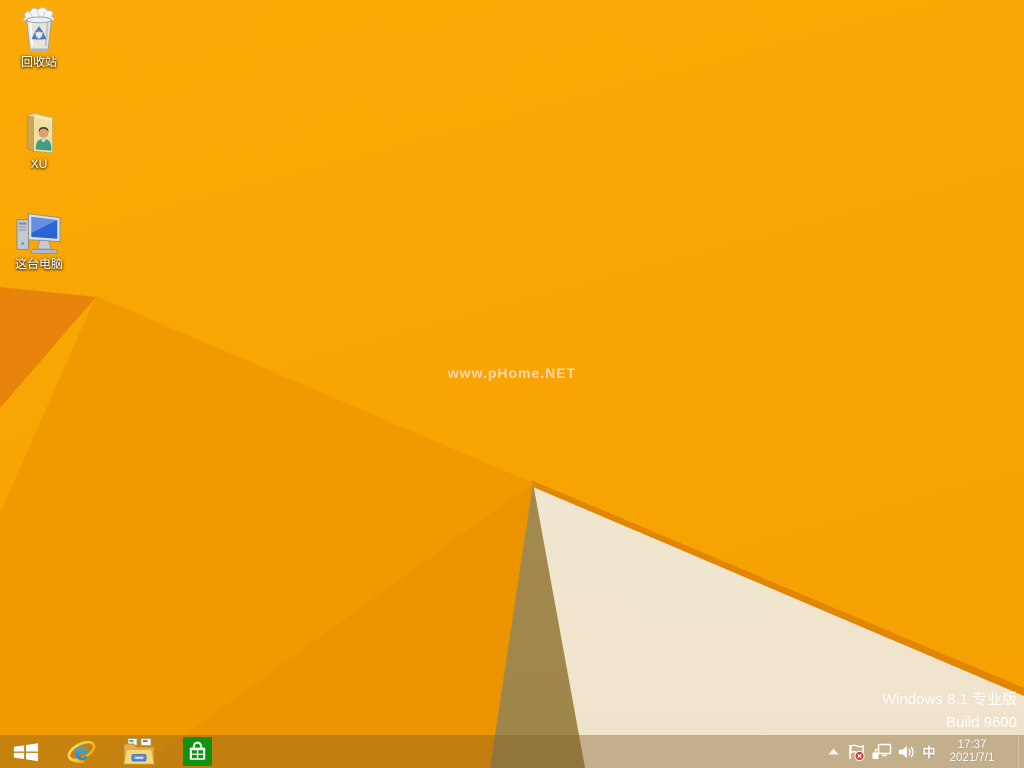 This screenshot has height=768, width=1024. What do you see at coordinates (39, 164) in the screenshot?
I see `desktop-icon-label: XU` at bounding box center [39, 164].